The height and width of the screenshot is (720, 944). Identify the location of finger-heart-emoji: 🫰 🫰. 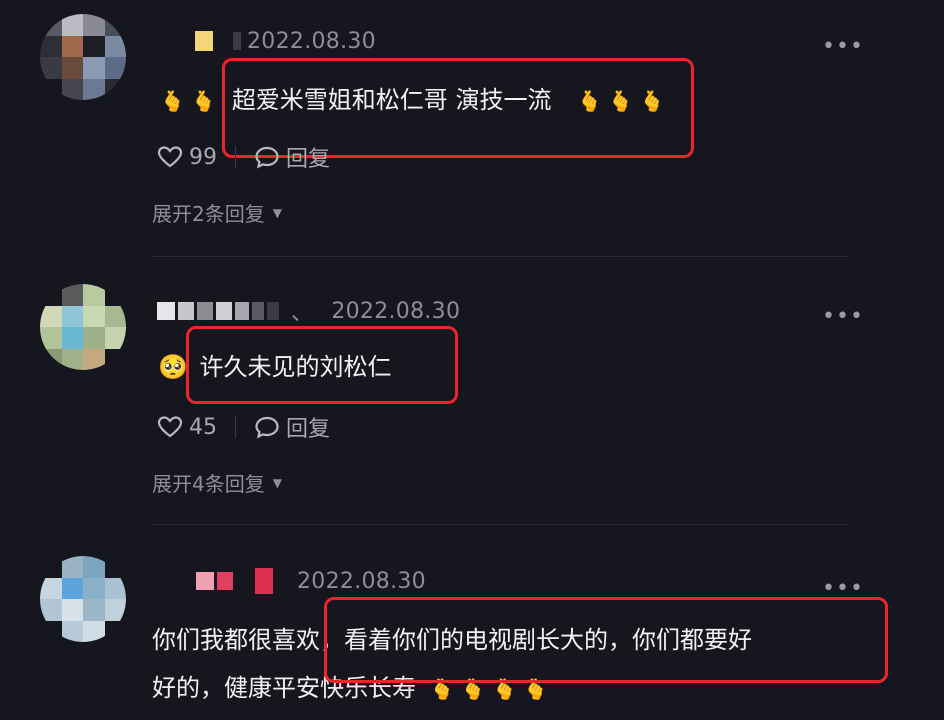
(188, 101).